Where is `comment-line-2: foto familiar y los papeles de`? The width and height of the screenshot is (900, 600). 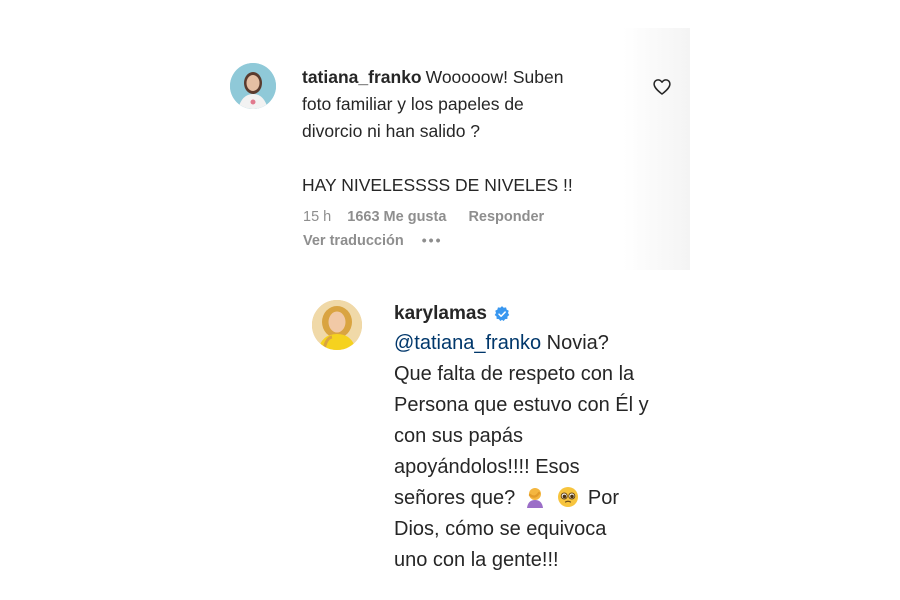 comment-line-2: foto familiar y los papeles de is located at coordinates (413, 104).